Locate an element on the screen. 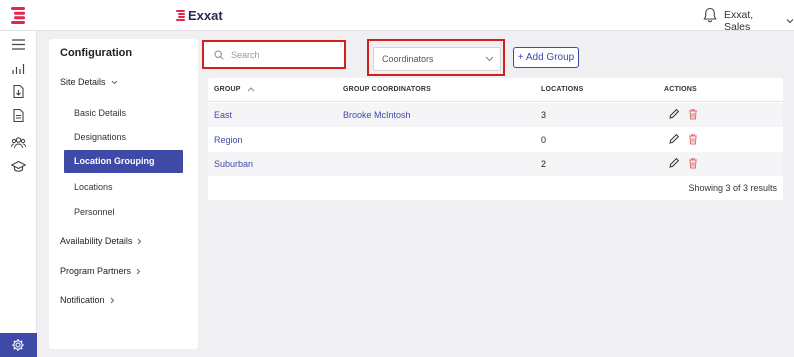 The width and height of the screenshot is (794, 357). column-header-group: GROUP is located at coordinates (234, 89).